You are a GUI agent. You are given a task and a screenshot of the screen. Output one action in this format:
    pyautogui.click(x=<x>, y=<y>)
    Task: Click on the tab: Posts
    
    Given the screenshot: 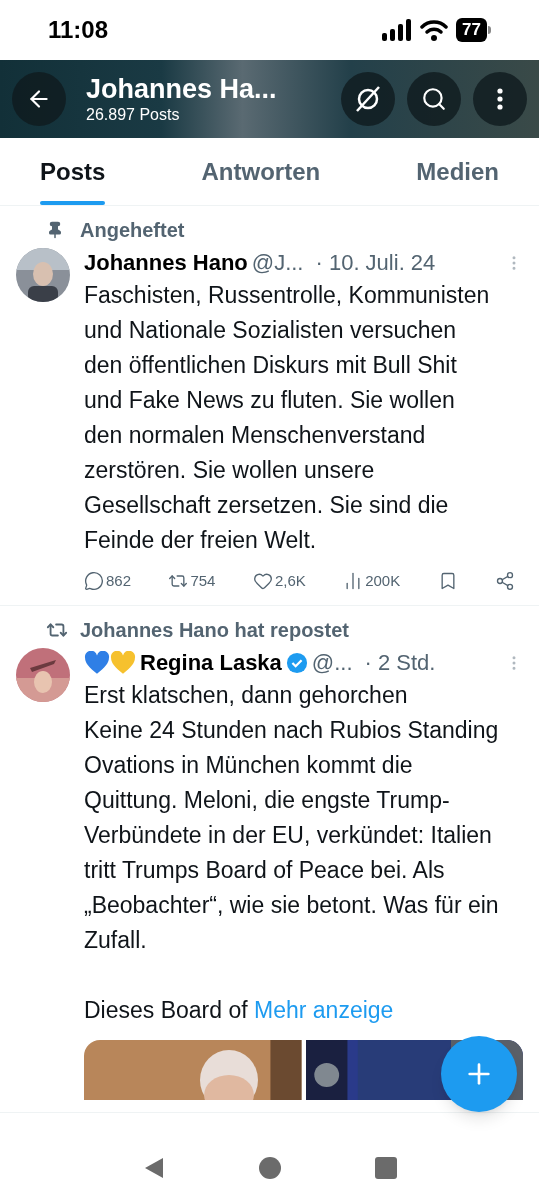 What is the action you would take?
    pyautogui.click(x=73, y=171)
    